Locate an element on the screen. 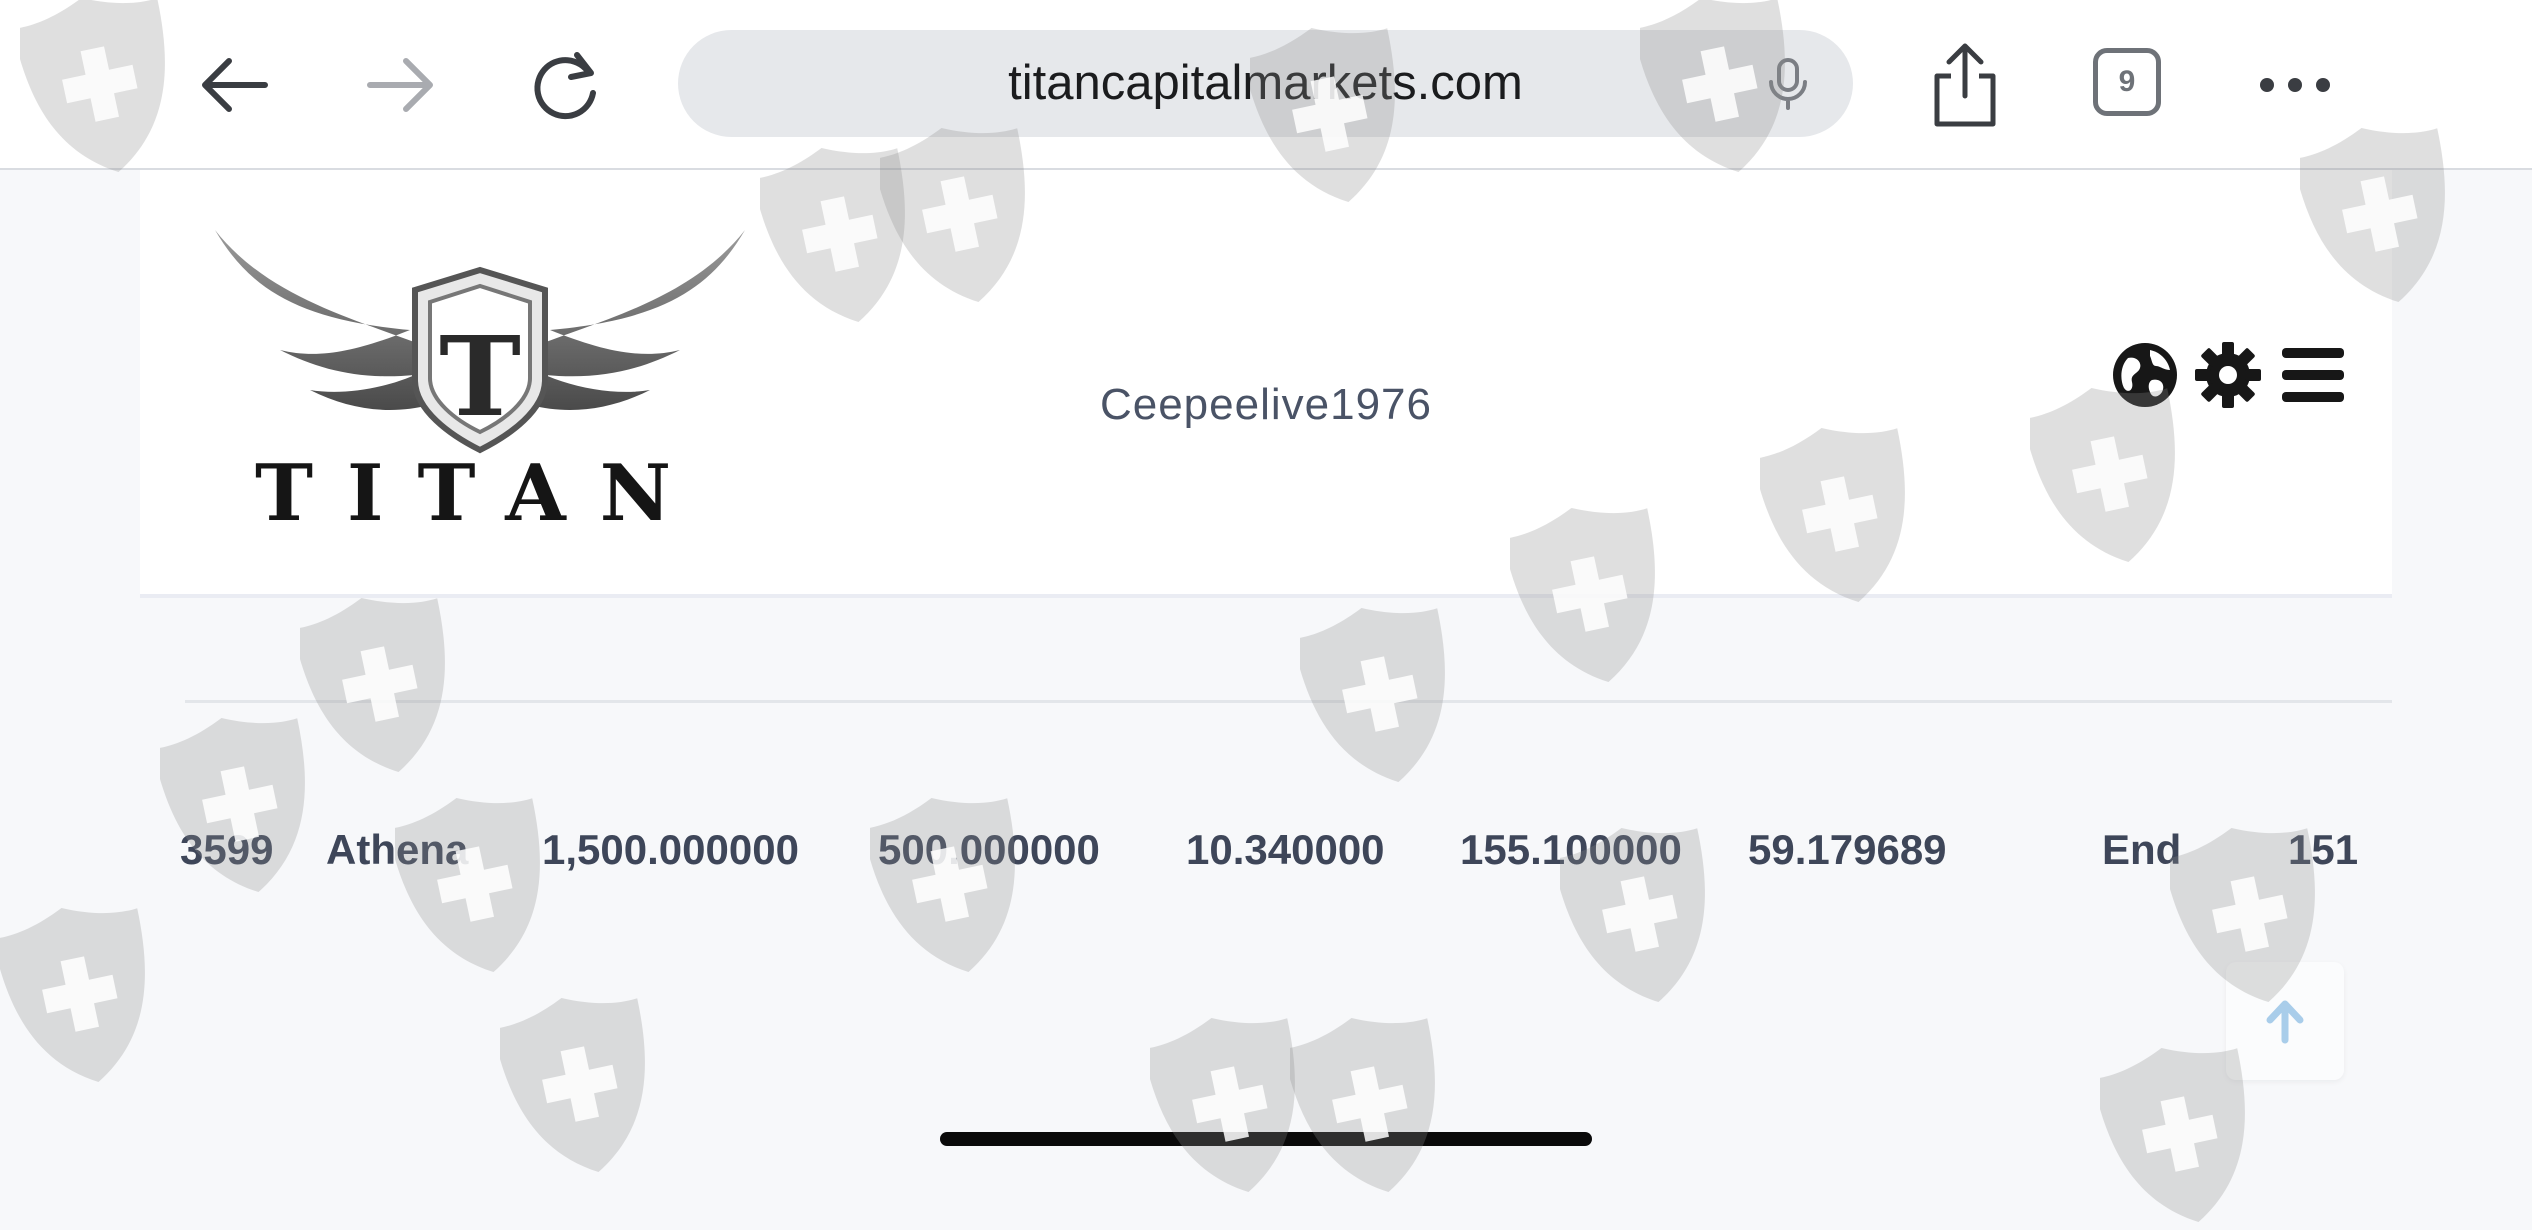 Image resolution: width=2532 pixels, height=1230 pixels. arrow-up-icon is located at coordinates (2285, 1022).